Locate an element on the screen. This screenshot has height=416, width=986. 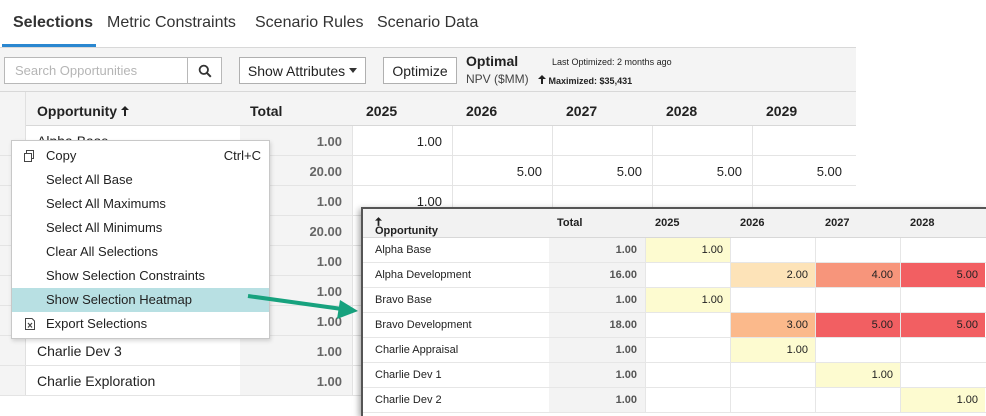
heatmap-column-header-2028: 2028 is located at coordinates (922, 223).